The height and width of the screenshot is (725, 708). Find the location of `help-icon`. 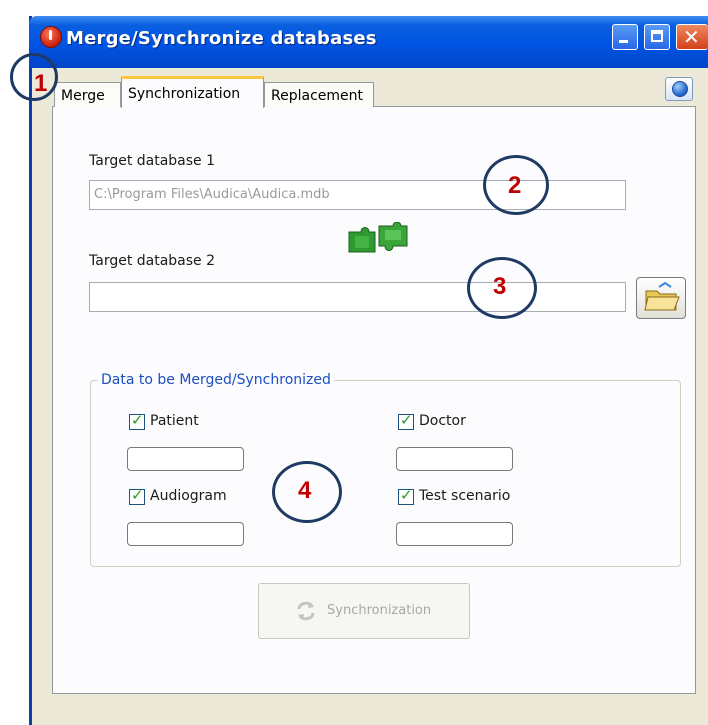

help-icon is located at coordinates (679, 89).